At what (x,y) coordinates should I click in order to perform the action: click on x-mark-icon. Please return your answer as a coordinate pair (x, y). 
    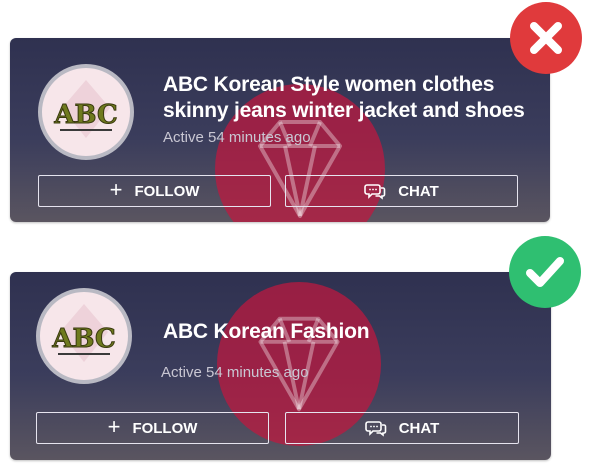
    Looking at the image, I should click on (546, 38).